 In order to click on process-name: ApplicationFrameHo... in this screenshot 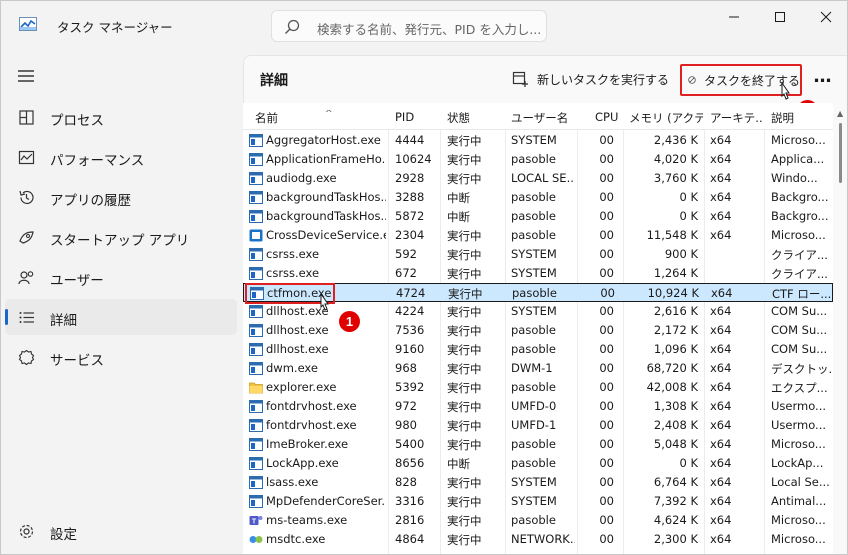, I will do `click(326, 159)`.